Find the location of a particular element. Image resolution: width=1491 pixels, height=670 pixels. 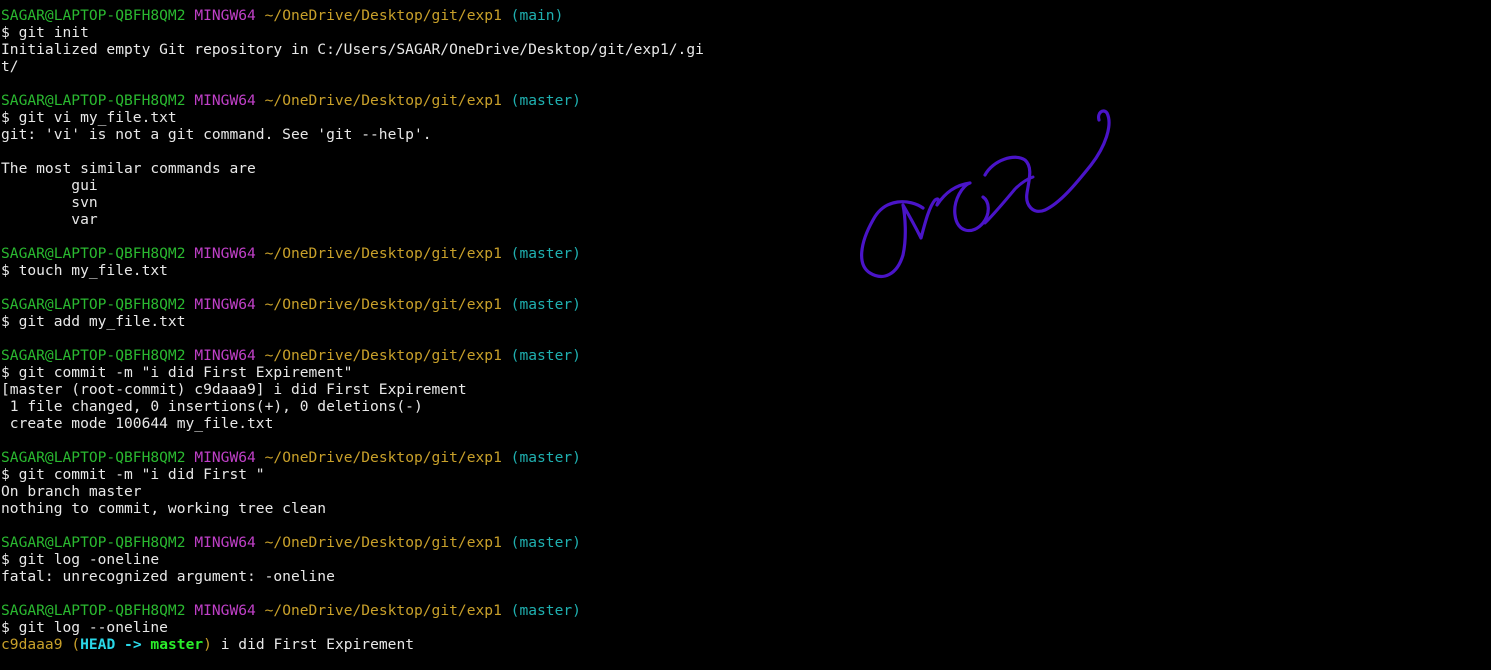

output-line: On branch master is located at coordinates (381, 491).